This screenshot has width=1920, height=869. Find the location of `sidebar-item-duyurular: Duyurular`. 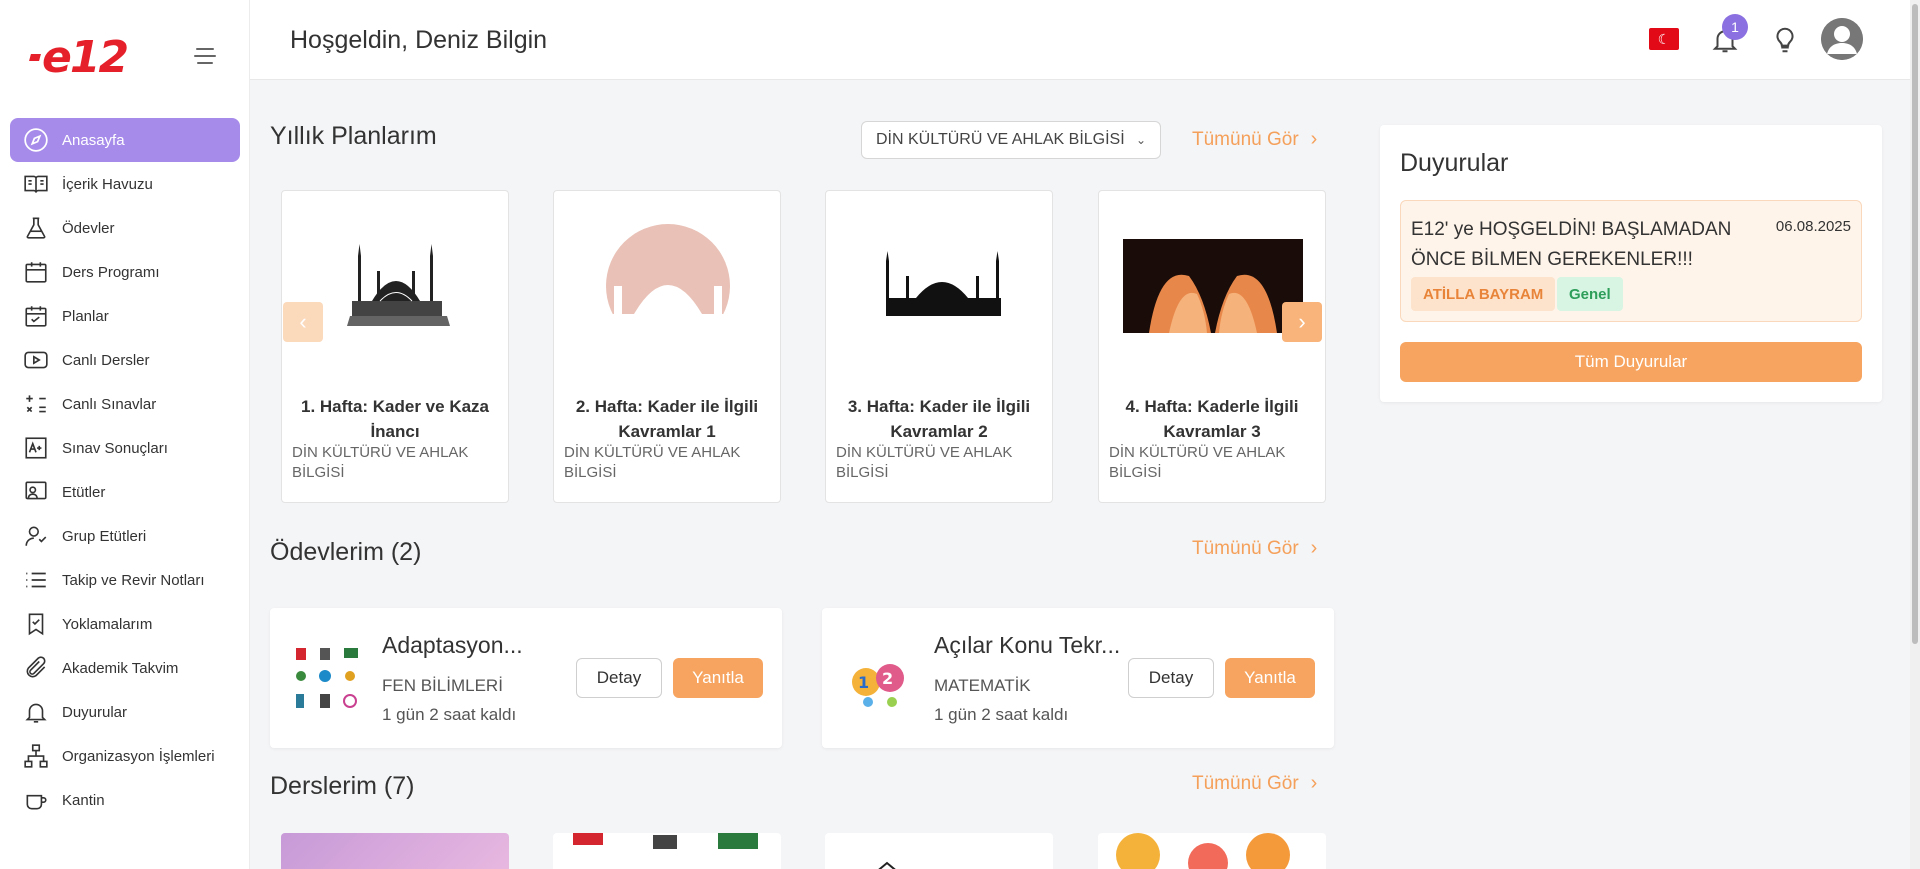

sidebar-item-duyurular: Duyurular is located at coordinates (125, 712).